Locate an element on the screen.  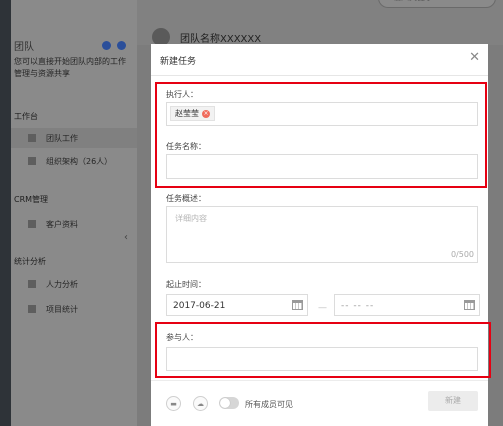
settings-icon is located at coordinates (121, 45).